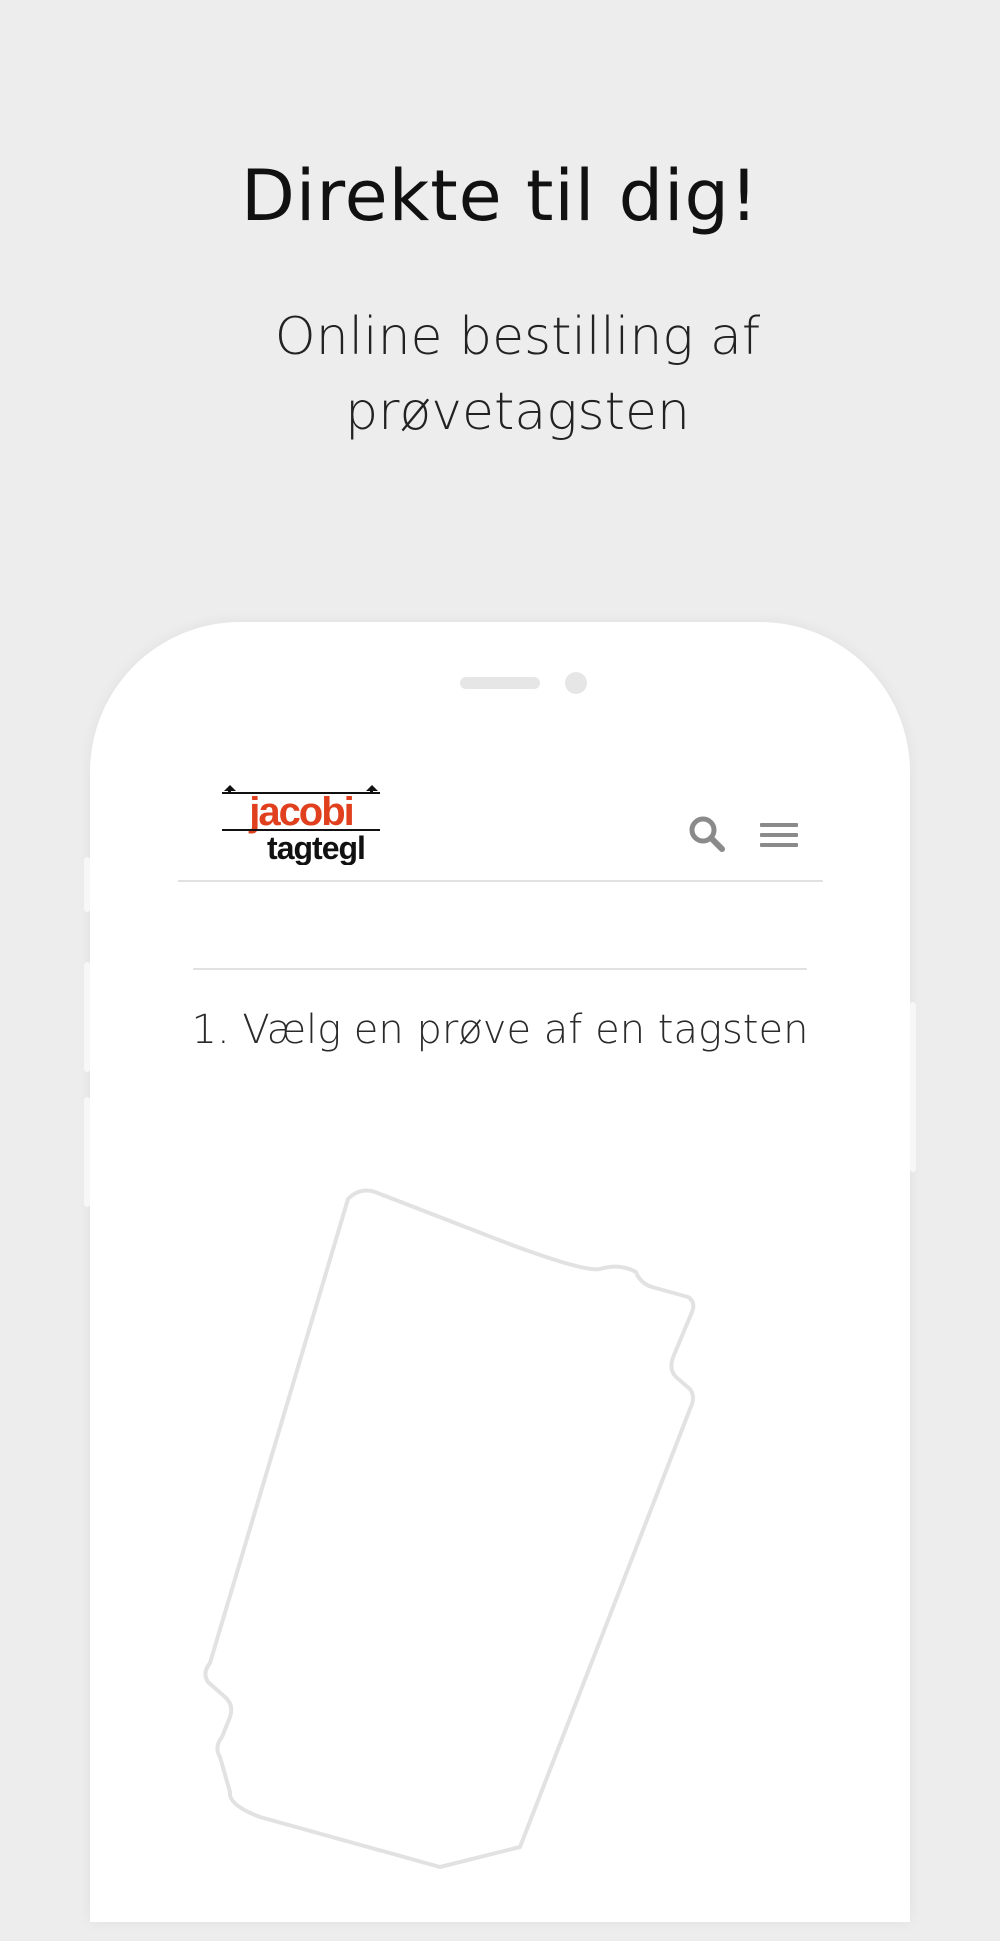 The width and height of the screenshot is (1000, 1941). What do you see at coordinates (500, 969) in the screenshot?
I see `section-divider` at bounding box center [500, 969].